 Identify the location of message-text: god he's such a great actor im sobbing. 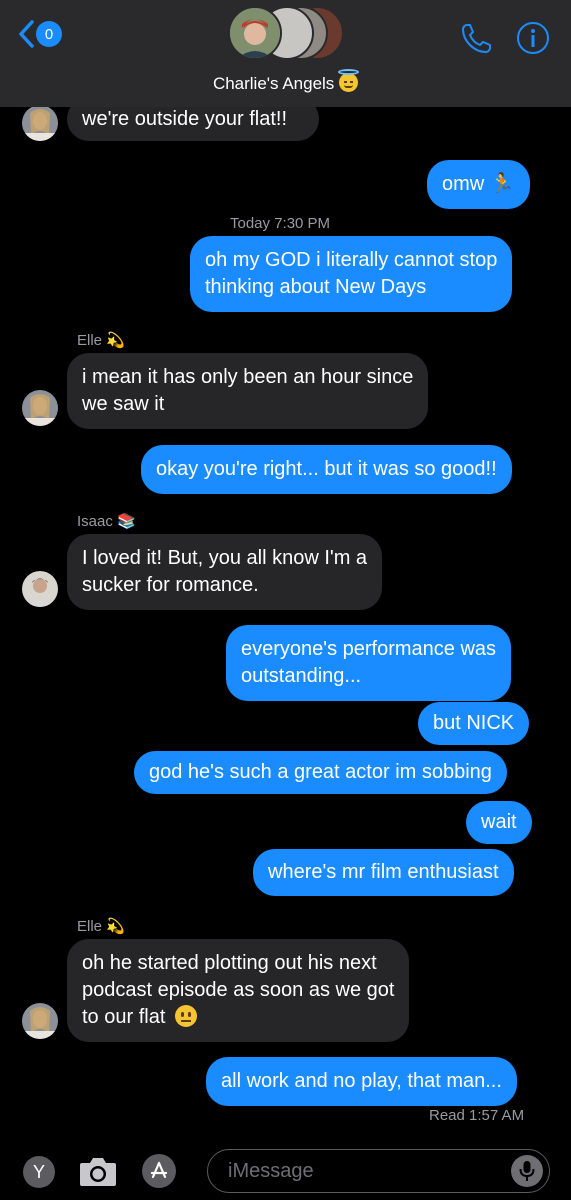
(320, 772).